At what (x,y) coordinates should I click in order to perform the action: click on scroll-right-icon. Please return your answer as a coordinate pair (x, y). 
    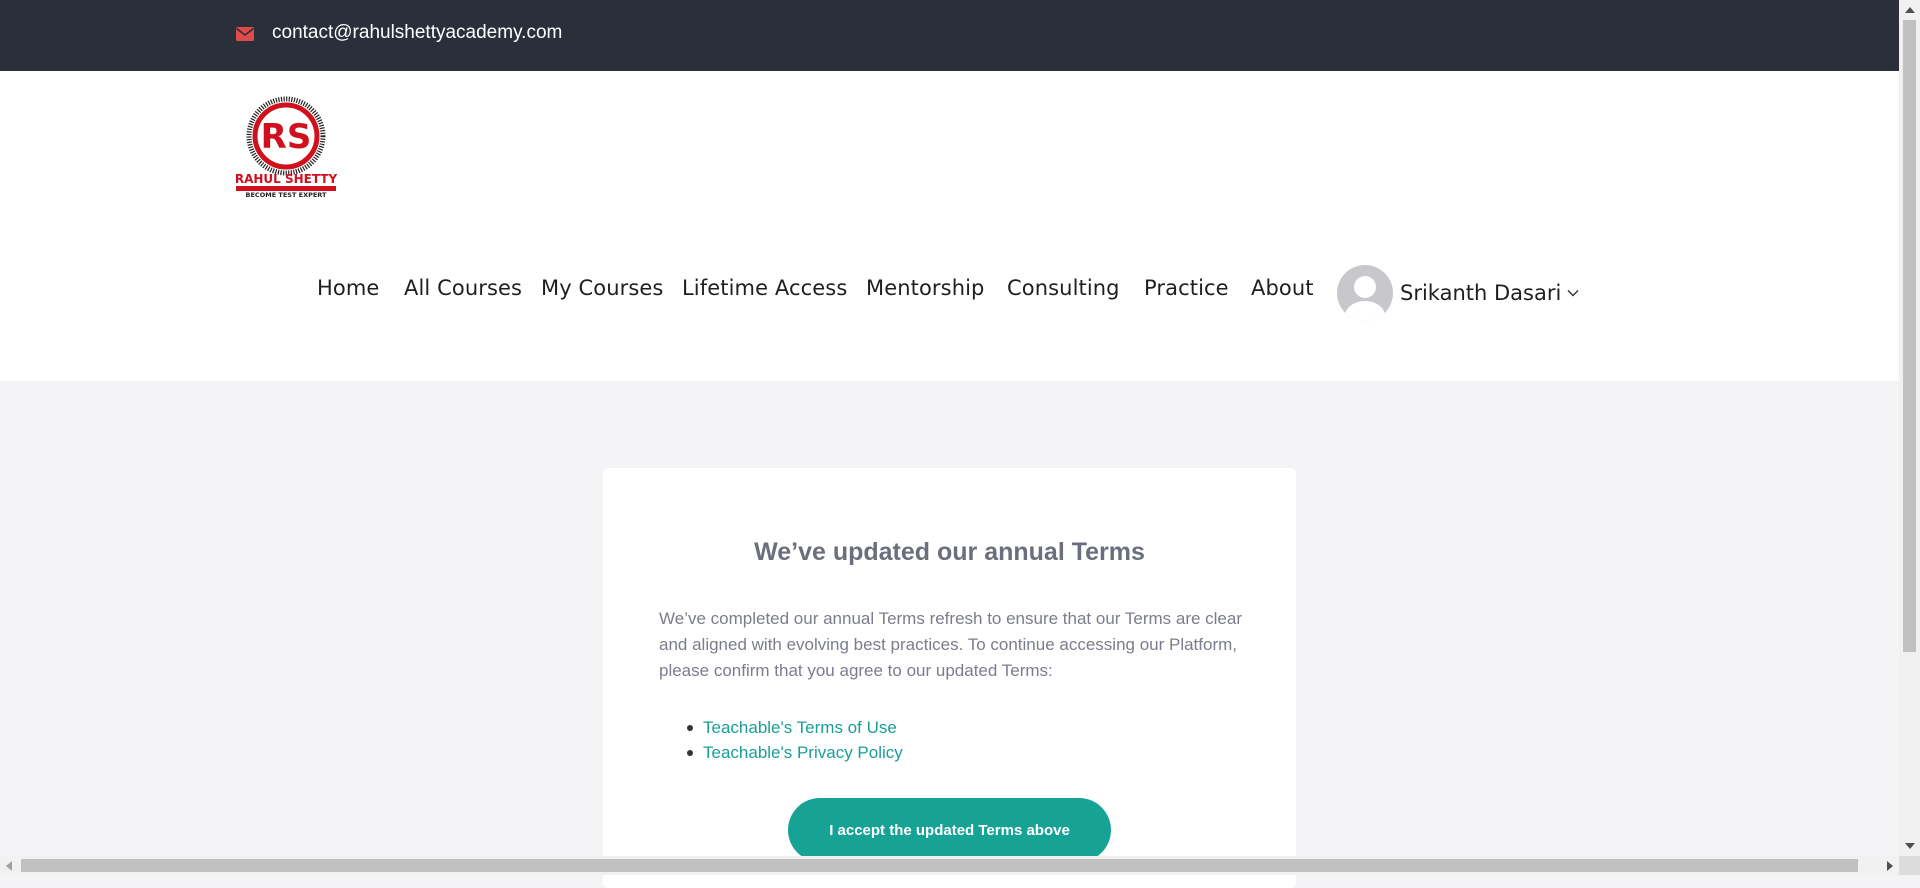
    Looking at the image, I should click on (1890, 866).